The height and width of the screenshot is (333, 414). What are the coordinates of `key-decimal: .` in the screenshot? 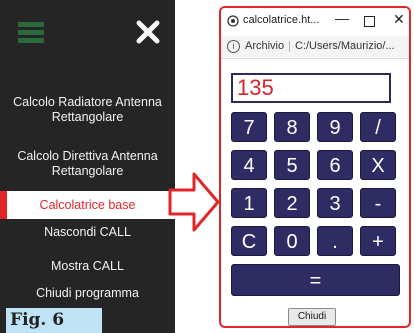 It's located at (335, 241).